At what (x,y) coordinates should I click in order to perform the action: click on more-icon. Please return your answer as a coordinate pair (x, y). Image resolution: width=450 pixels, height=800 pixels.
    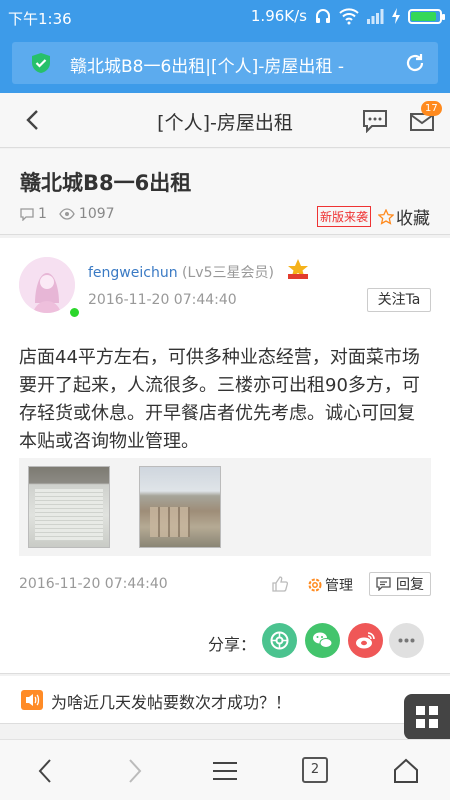
    Looking at the image, I should click on (406, 640).